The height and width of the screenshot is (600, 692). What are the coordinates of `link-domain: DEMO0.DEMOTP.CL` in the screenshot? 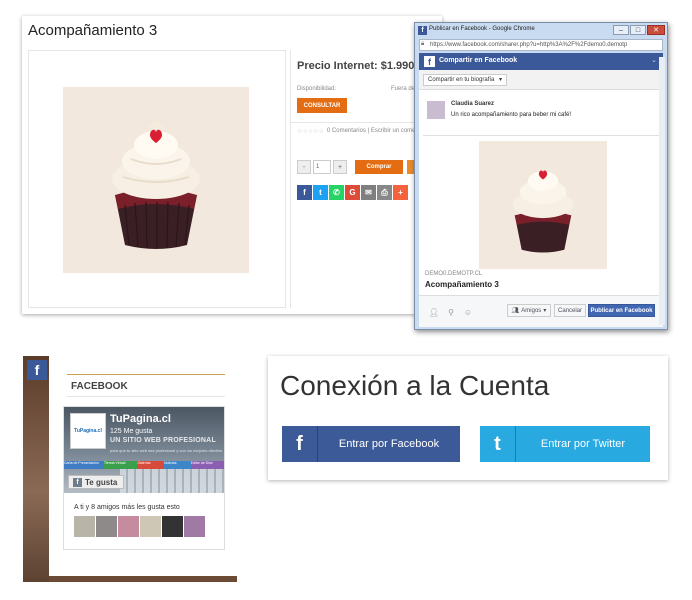 It's located at (454, 274).